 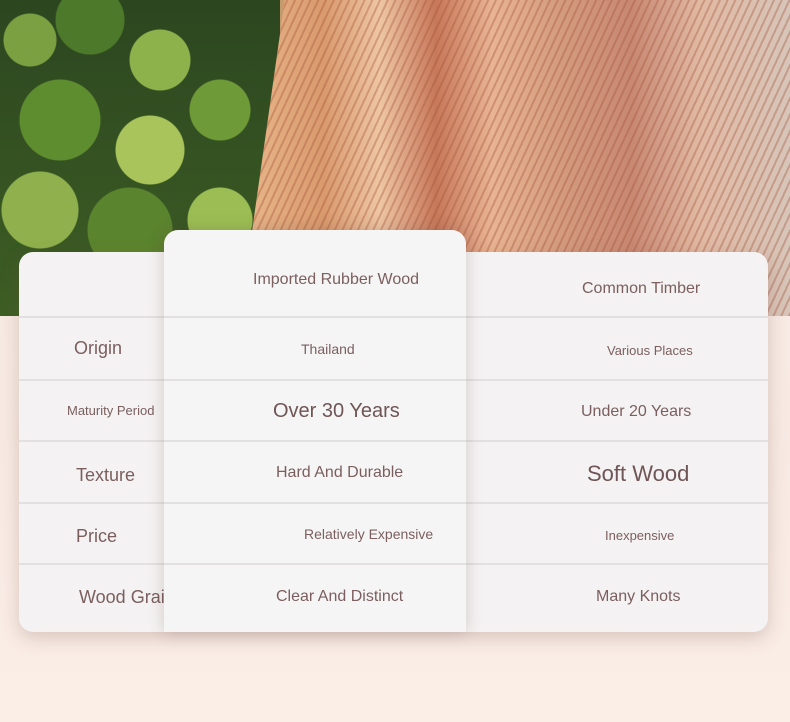 What do you see at coordinates (106, 475) in the screenshot?
I see `row-label-texture: Texture` at bounding box center [106, 475].